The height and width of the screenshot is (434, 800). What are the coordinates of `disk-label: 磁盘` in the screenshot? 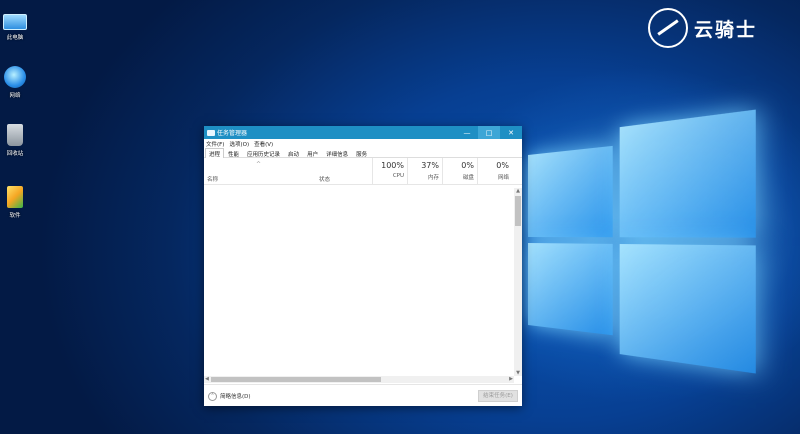 It's located at (468, 178).